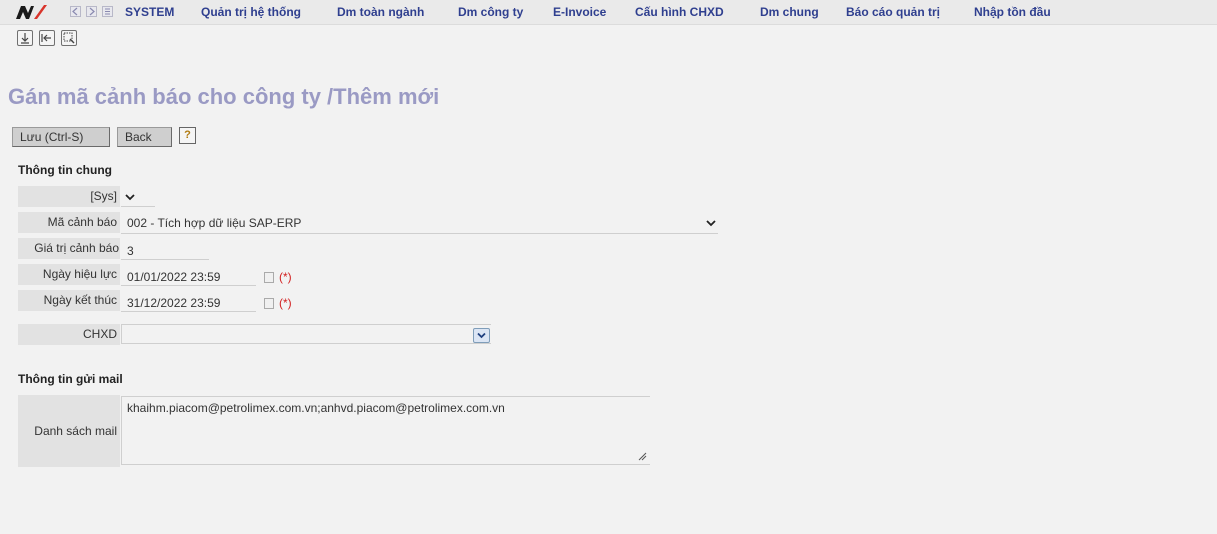 This screenshot has width=1217, height=534. I want to click on chxd-select, so click(306, 334).